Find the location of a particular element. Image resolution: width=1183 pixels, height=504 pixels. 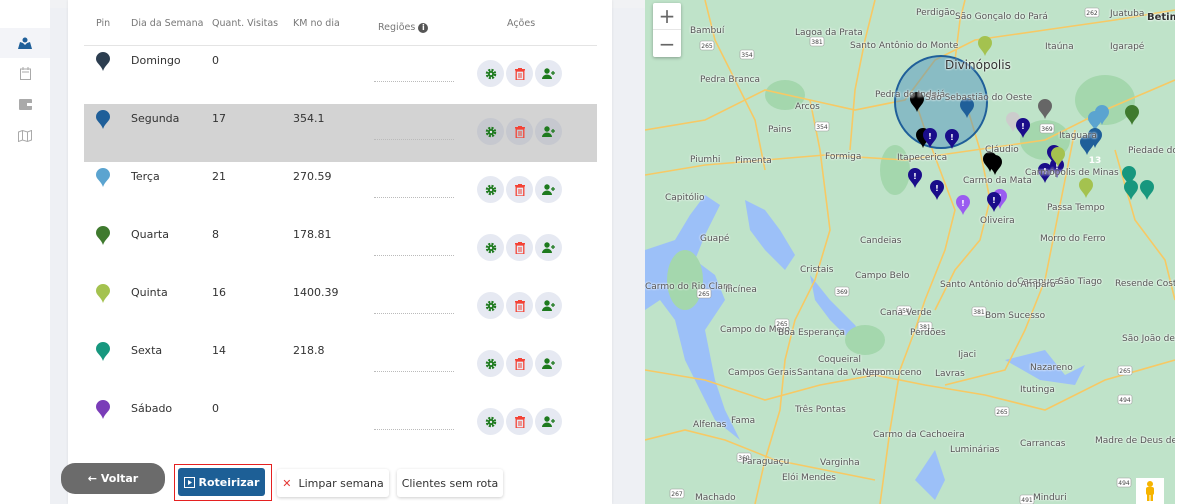

map-label: Três Pontas is located at coordinates (820, 410).